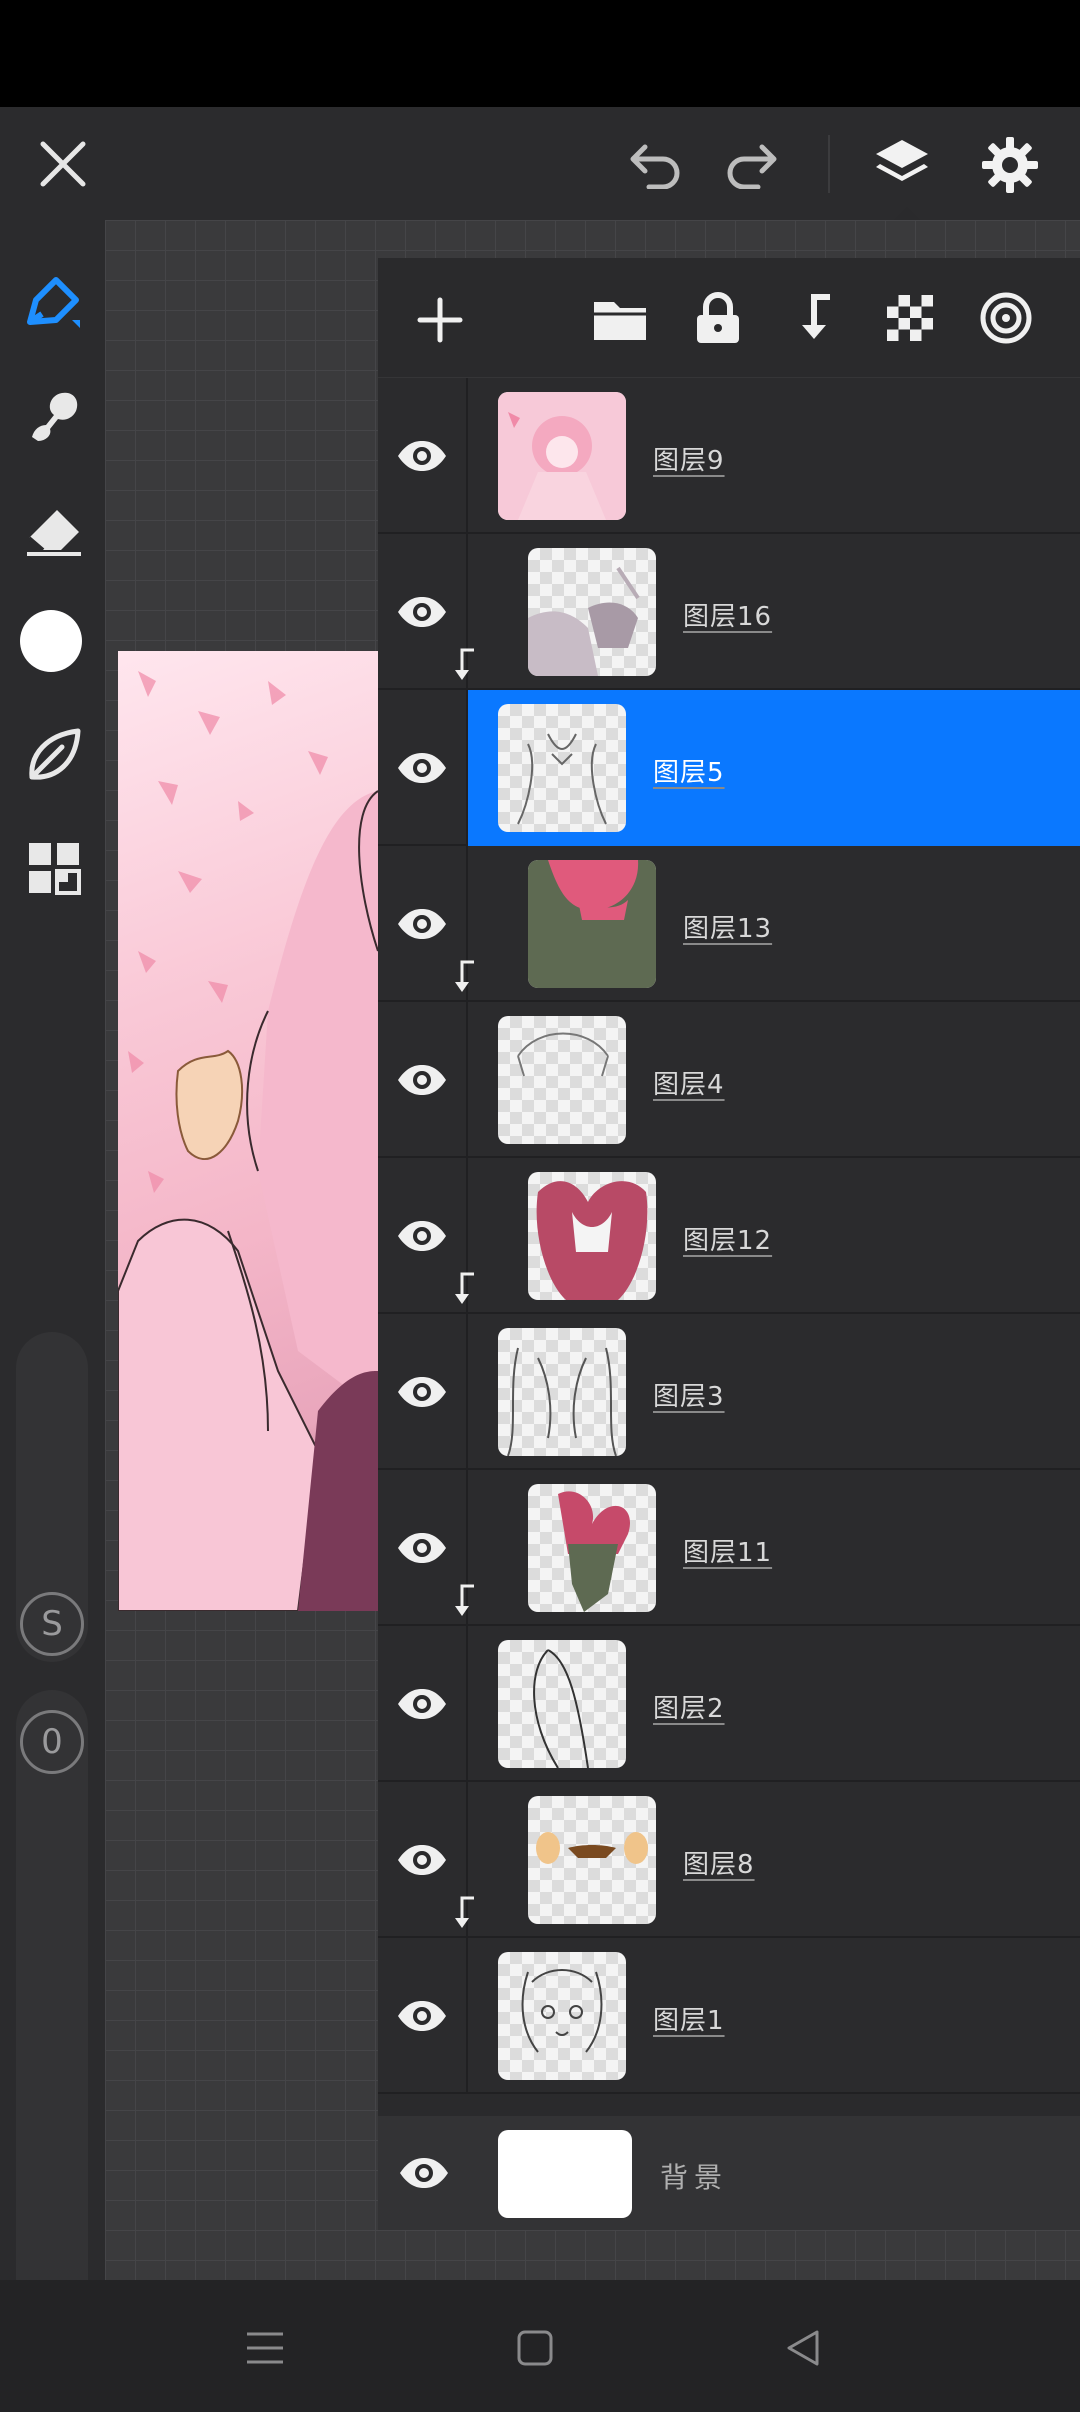 The image size is (1080, 2412). What do you see at coordinates (52, 1290) in the screenshot?
I see `tool-sidebar: S 0` at bounding box center [52, 1290].